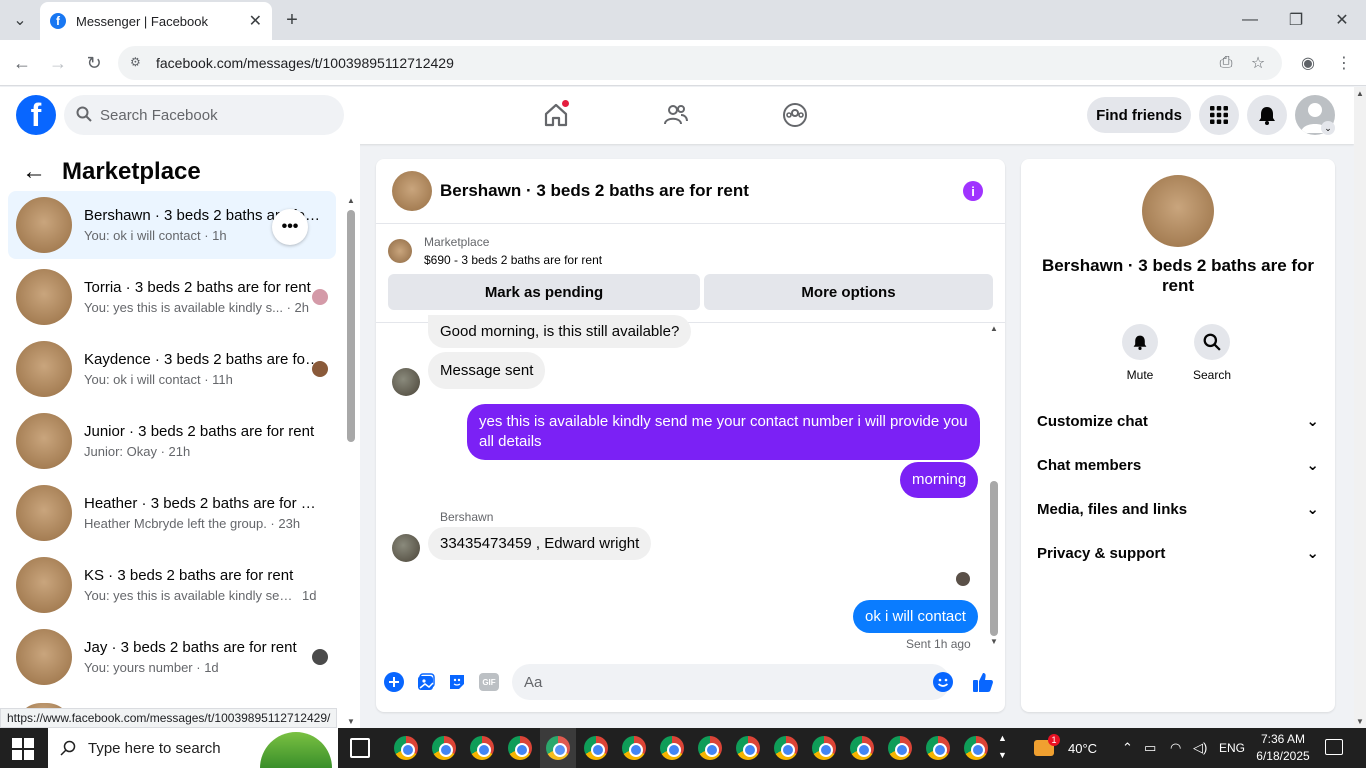 The width and height of the screenshot is (1366, 768). Describe the element at coordinates (1200, 748) in the screenshot. I see `volume-icon: ◁)` at that location.